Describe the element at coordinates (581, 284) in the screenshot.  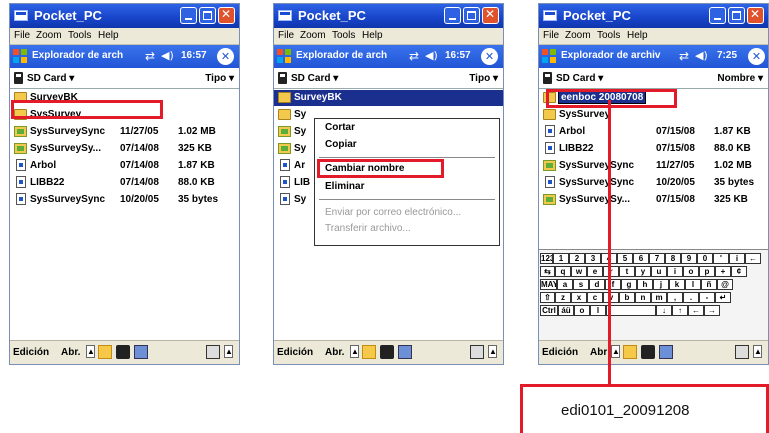
I see `key: s` at that location.